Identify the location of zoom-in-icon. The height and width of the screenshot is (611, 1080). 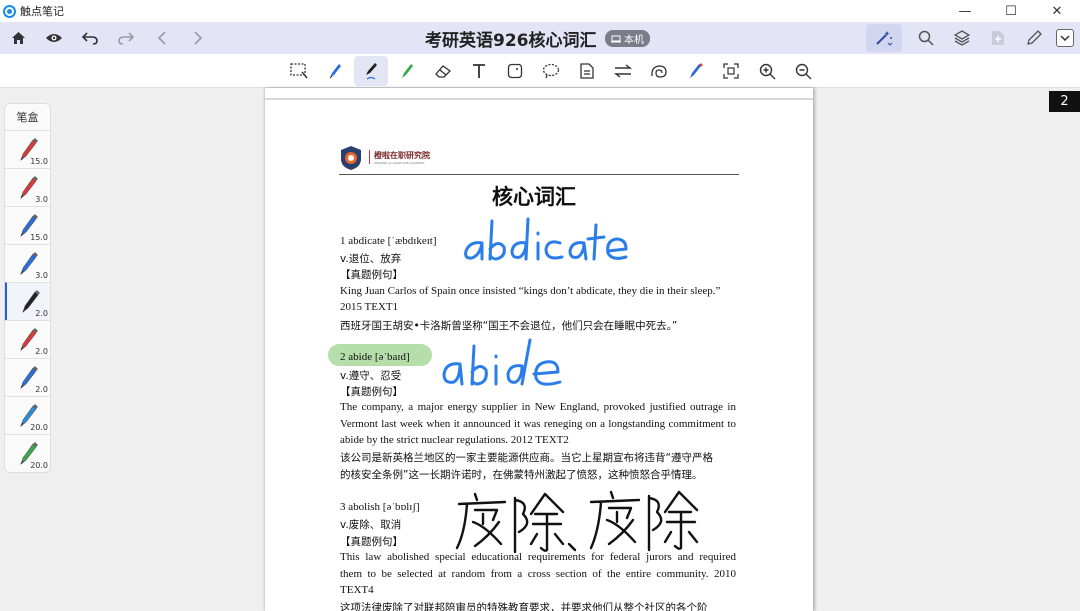
(767, 71).